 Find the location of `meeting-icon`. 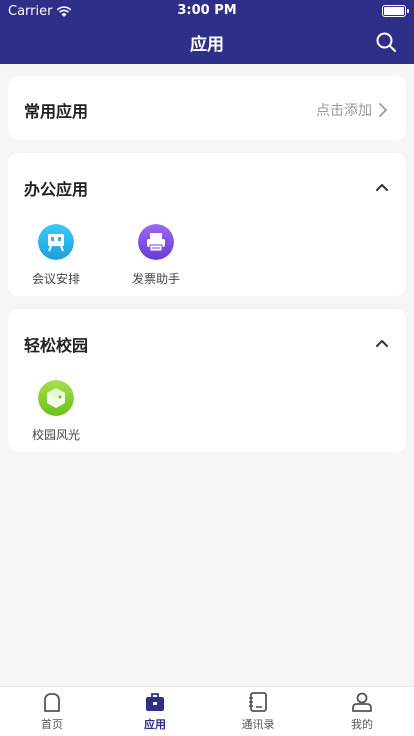

meeting-icon is located at coordinates (56, 242).